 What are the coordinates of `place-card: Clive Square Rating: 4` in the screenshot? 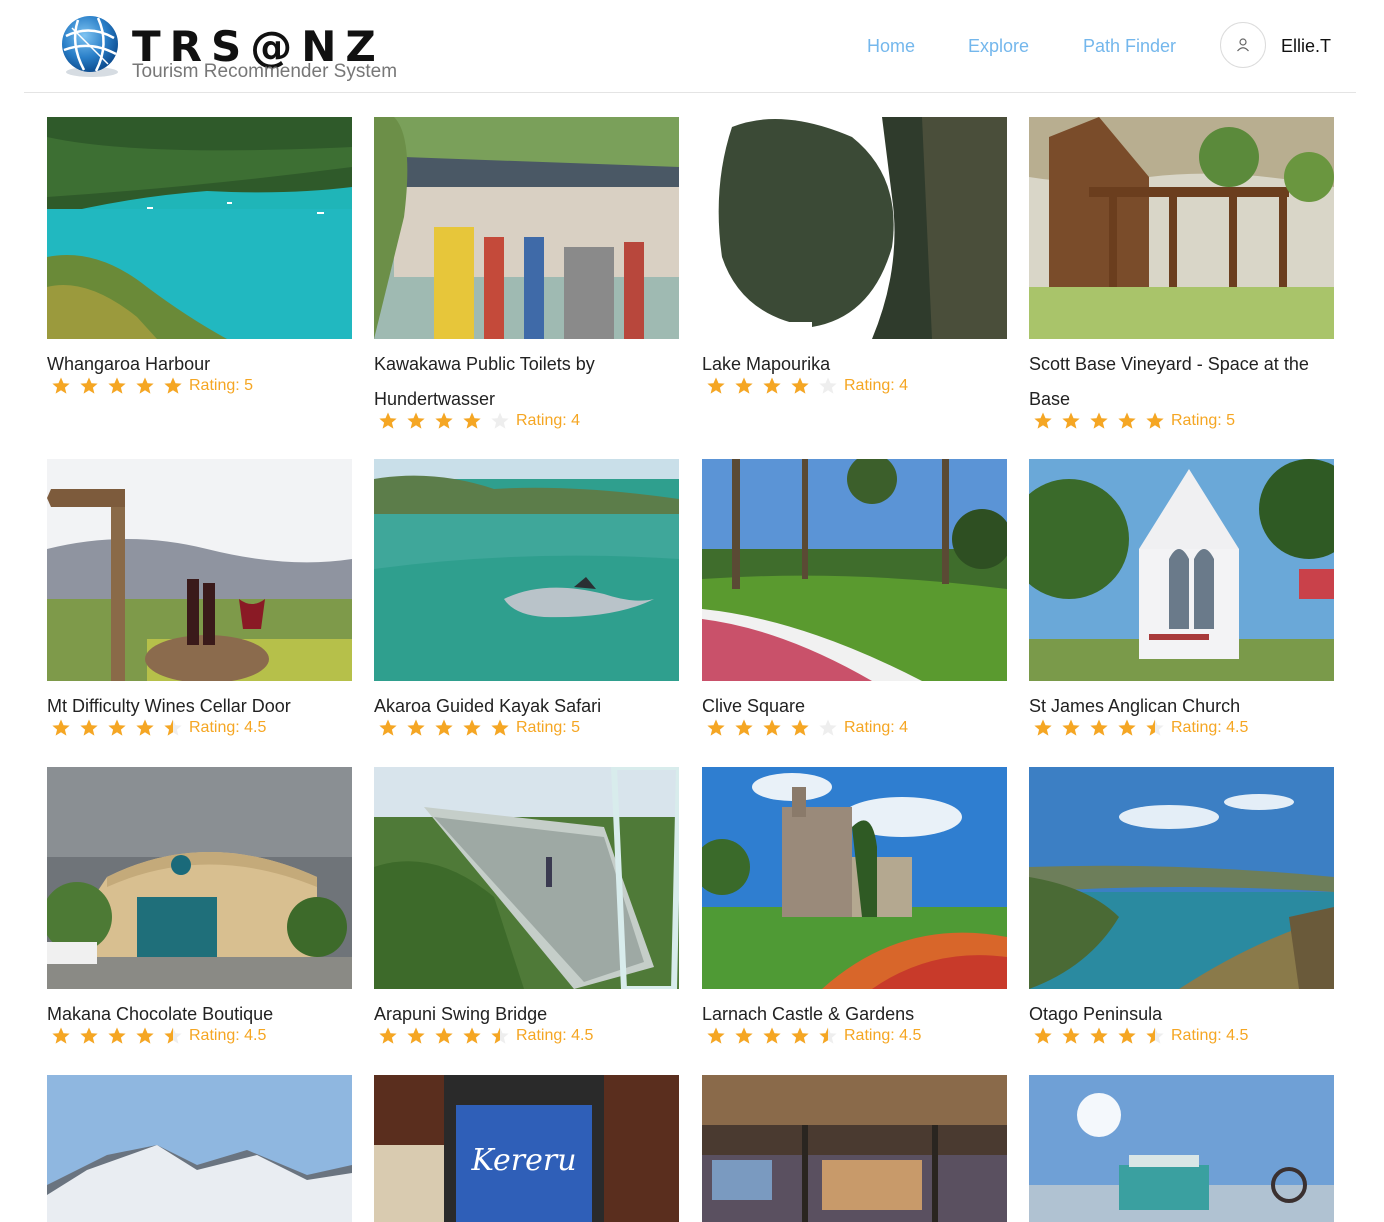 It's located at (854, 599).